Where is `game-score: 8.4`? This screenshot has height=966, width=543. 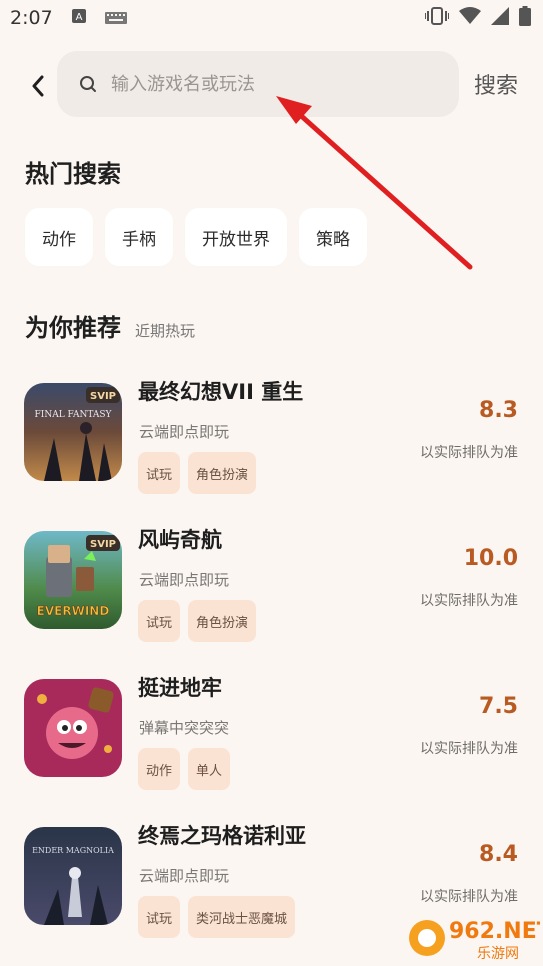
game-score: 8.4 is located at coordinates (498, 854).